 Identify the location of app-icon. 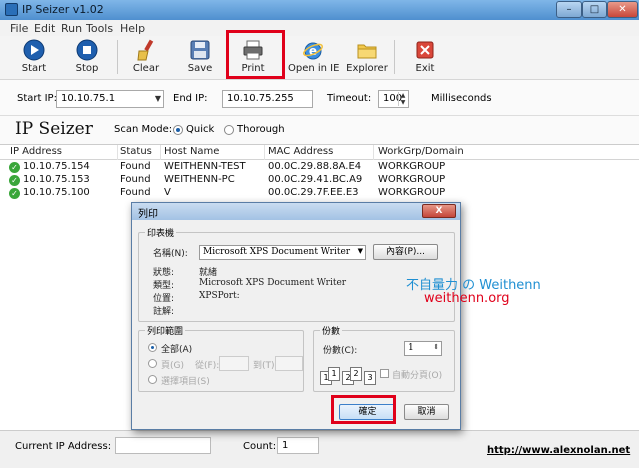
(11, 9).